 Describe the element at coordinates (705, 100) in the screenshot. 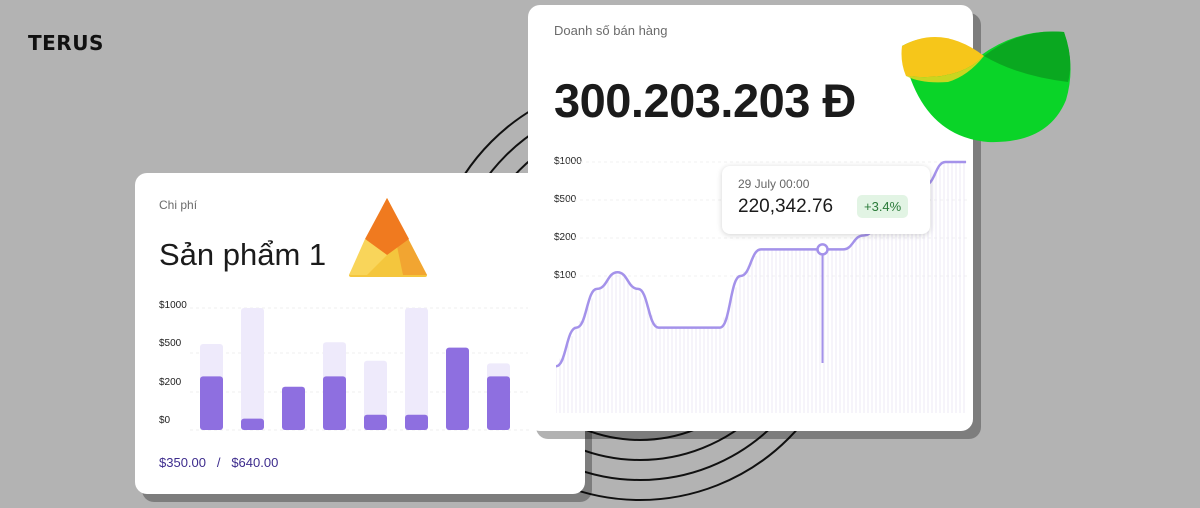

I see `sales-amount: 300.203.203 Đ` at that location.